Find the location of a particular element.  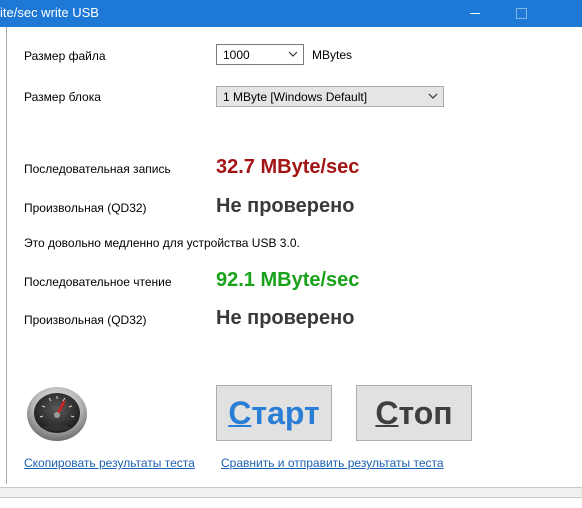

copy-results-link: Скопировать результаты теста is located at coordinates (109, 463).